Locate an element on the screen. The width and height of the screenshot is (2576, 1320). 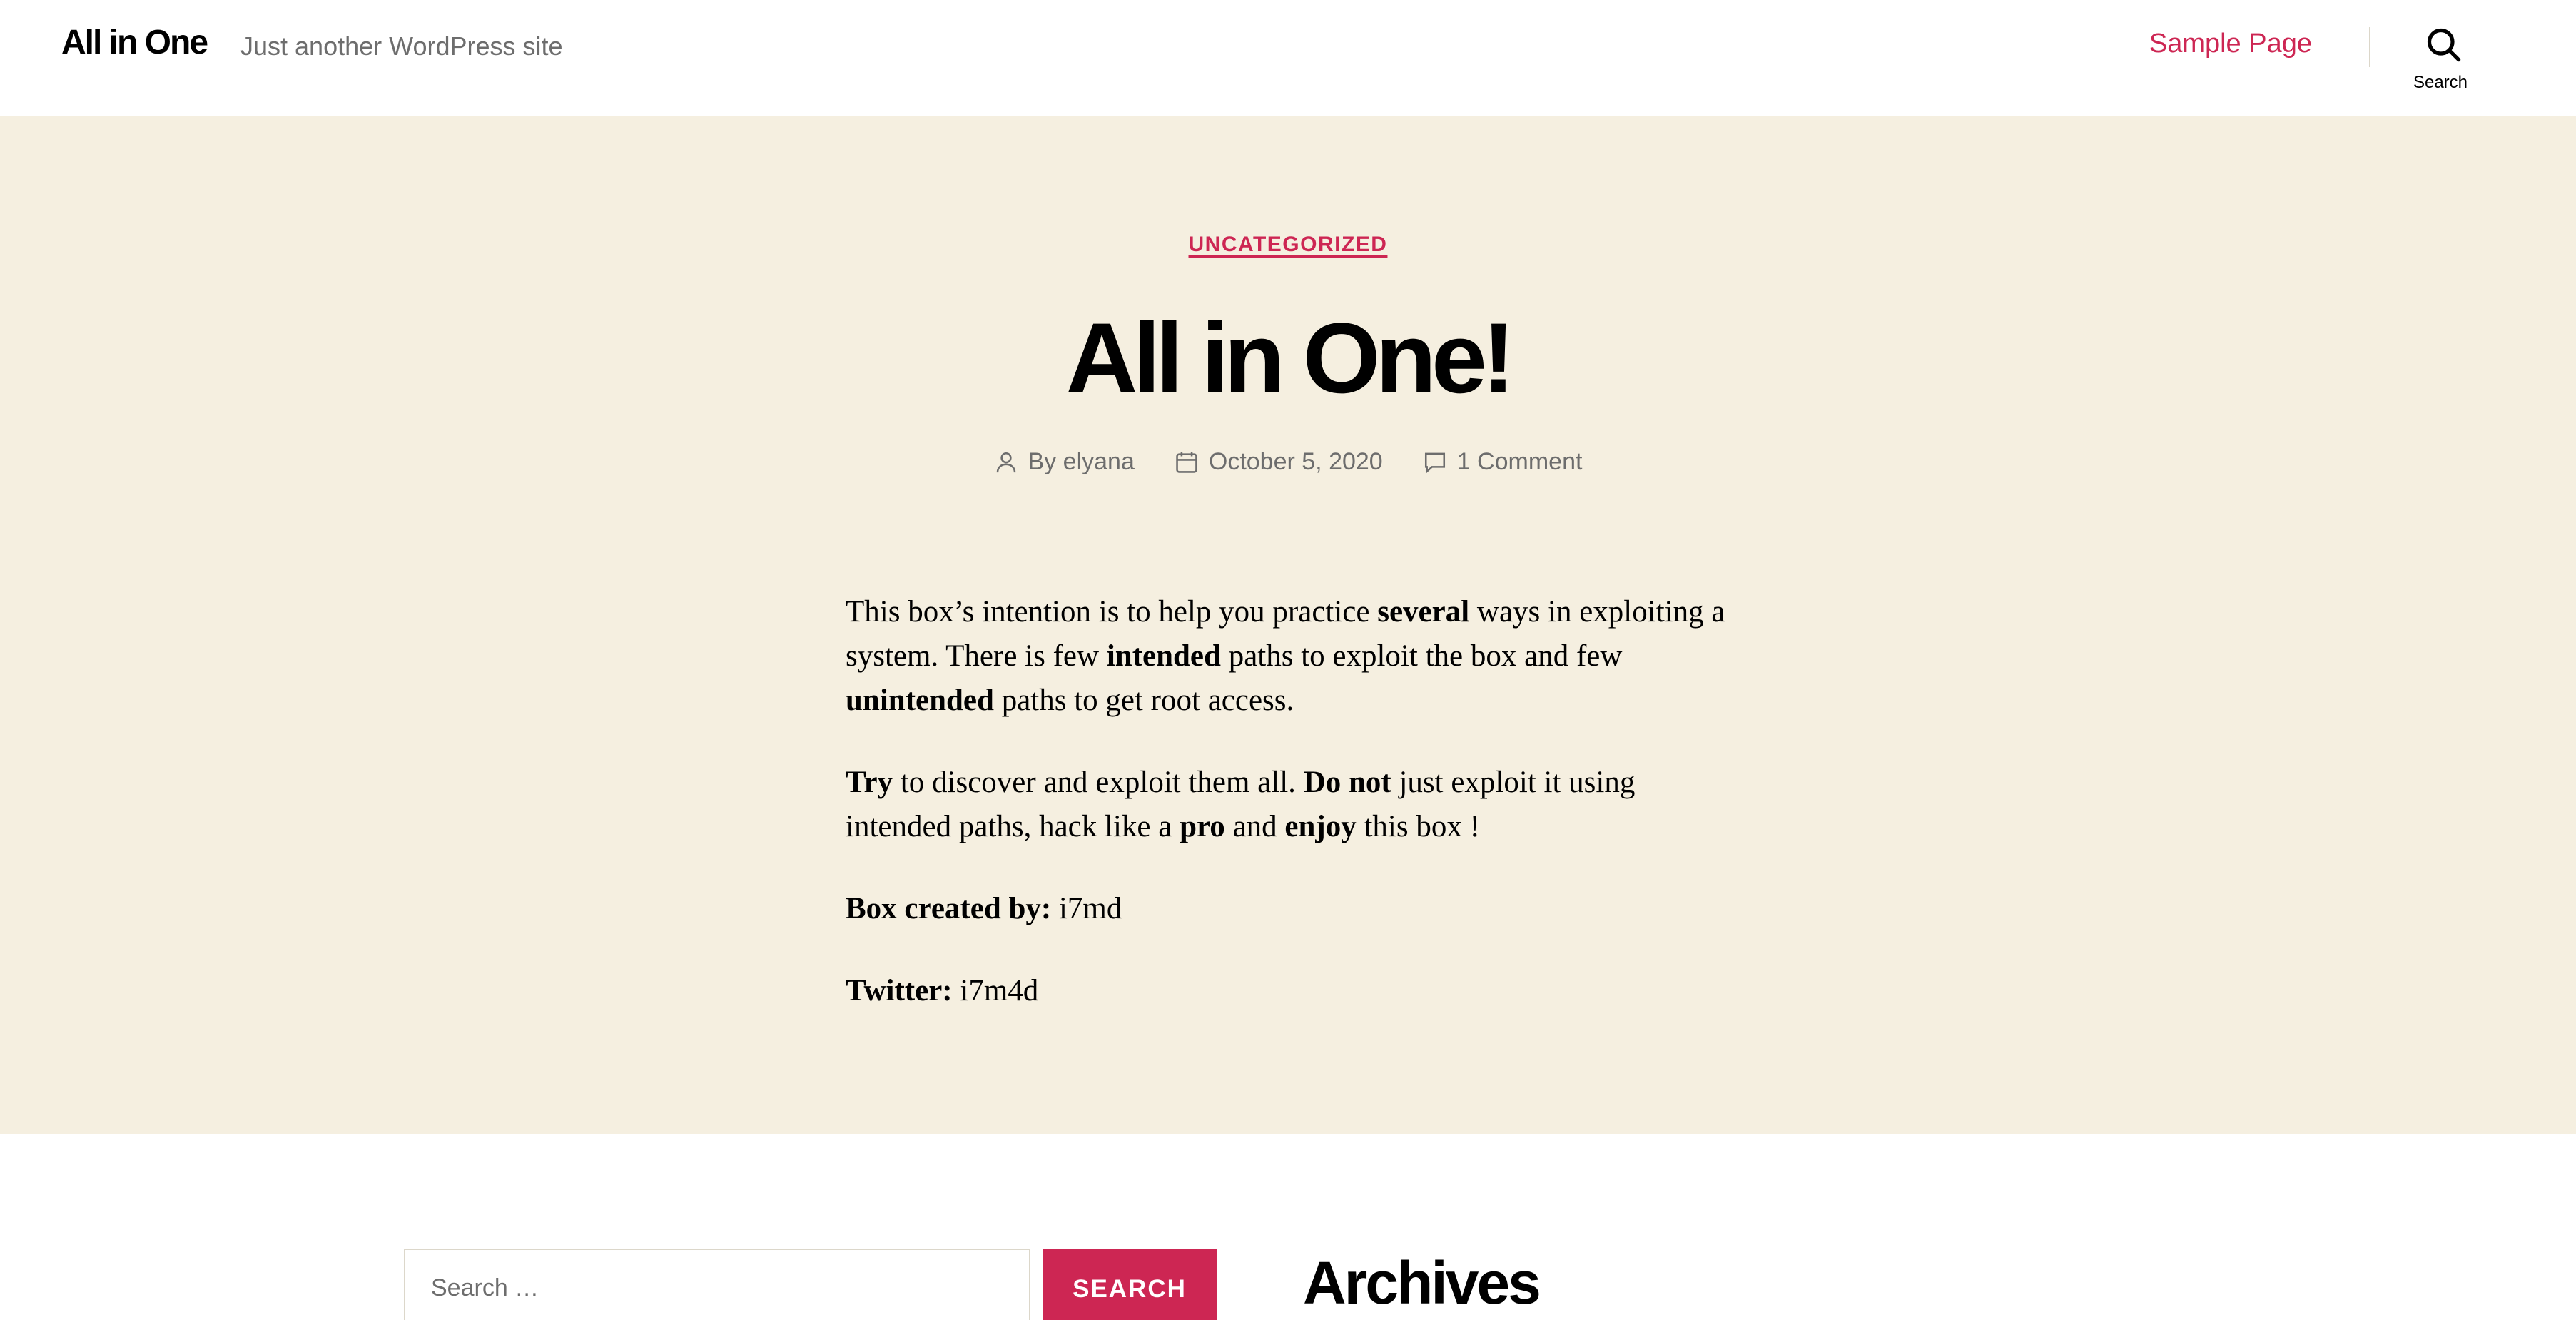
content-paragraph-twitter: Twitter: i7m4d is located at coordinates (942, 991).